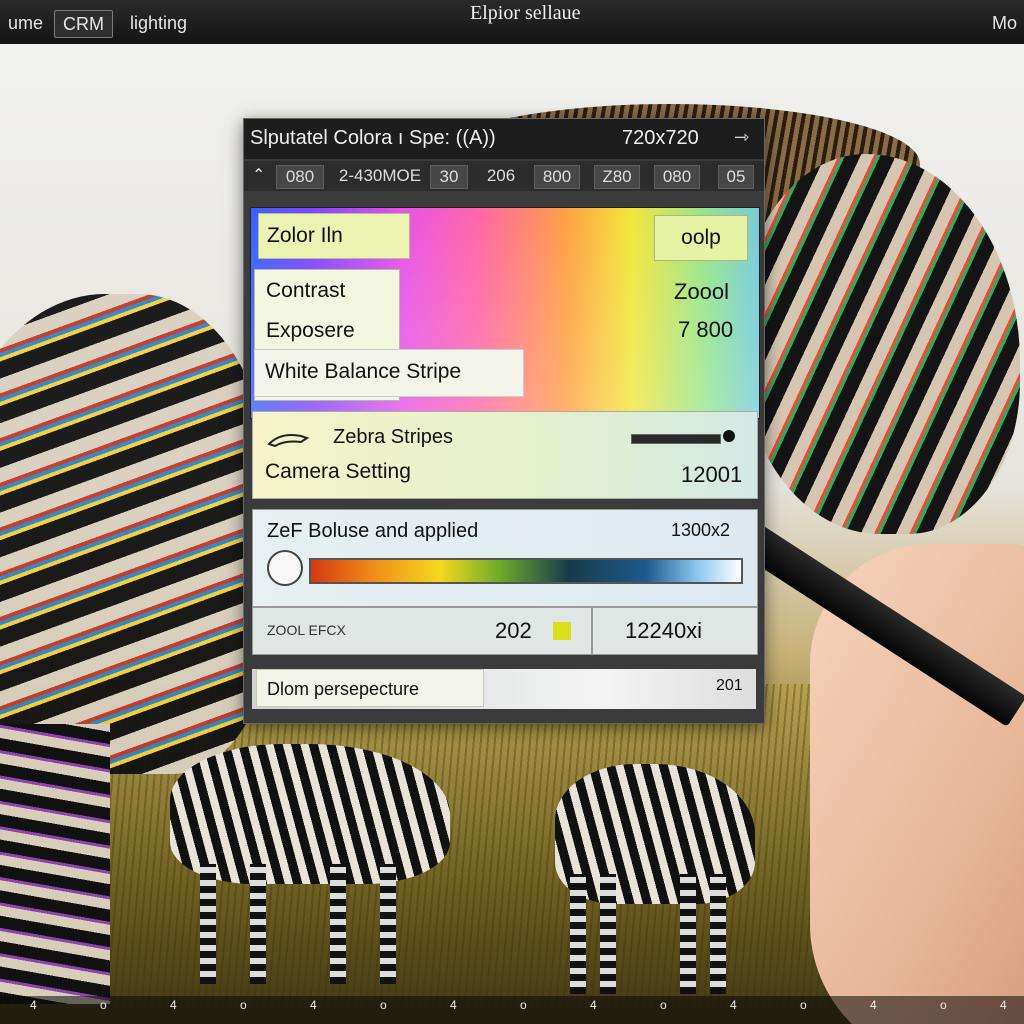 The image size is (1024, 1024). Describe the element at coordinates (664, 630) in the screenshot. I see `zoom-effects-right-value: 12240xi` at that location.